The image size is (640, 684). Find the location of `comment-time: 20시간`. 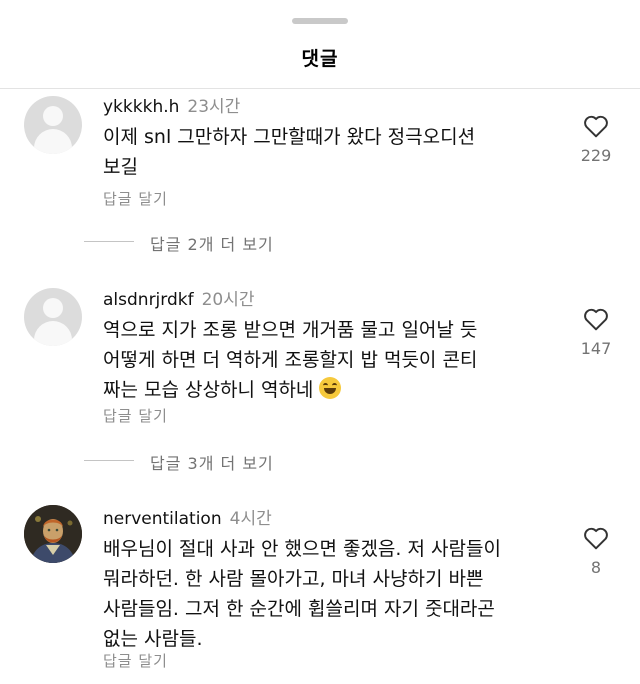

comment-time: 20시간 is located at coordinates (228, 300).